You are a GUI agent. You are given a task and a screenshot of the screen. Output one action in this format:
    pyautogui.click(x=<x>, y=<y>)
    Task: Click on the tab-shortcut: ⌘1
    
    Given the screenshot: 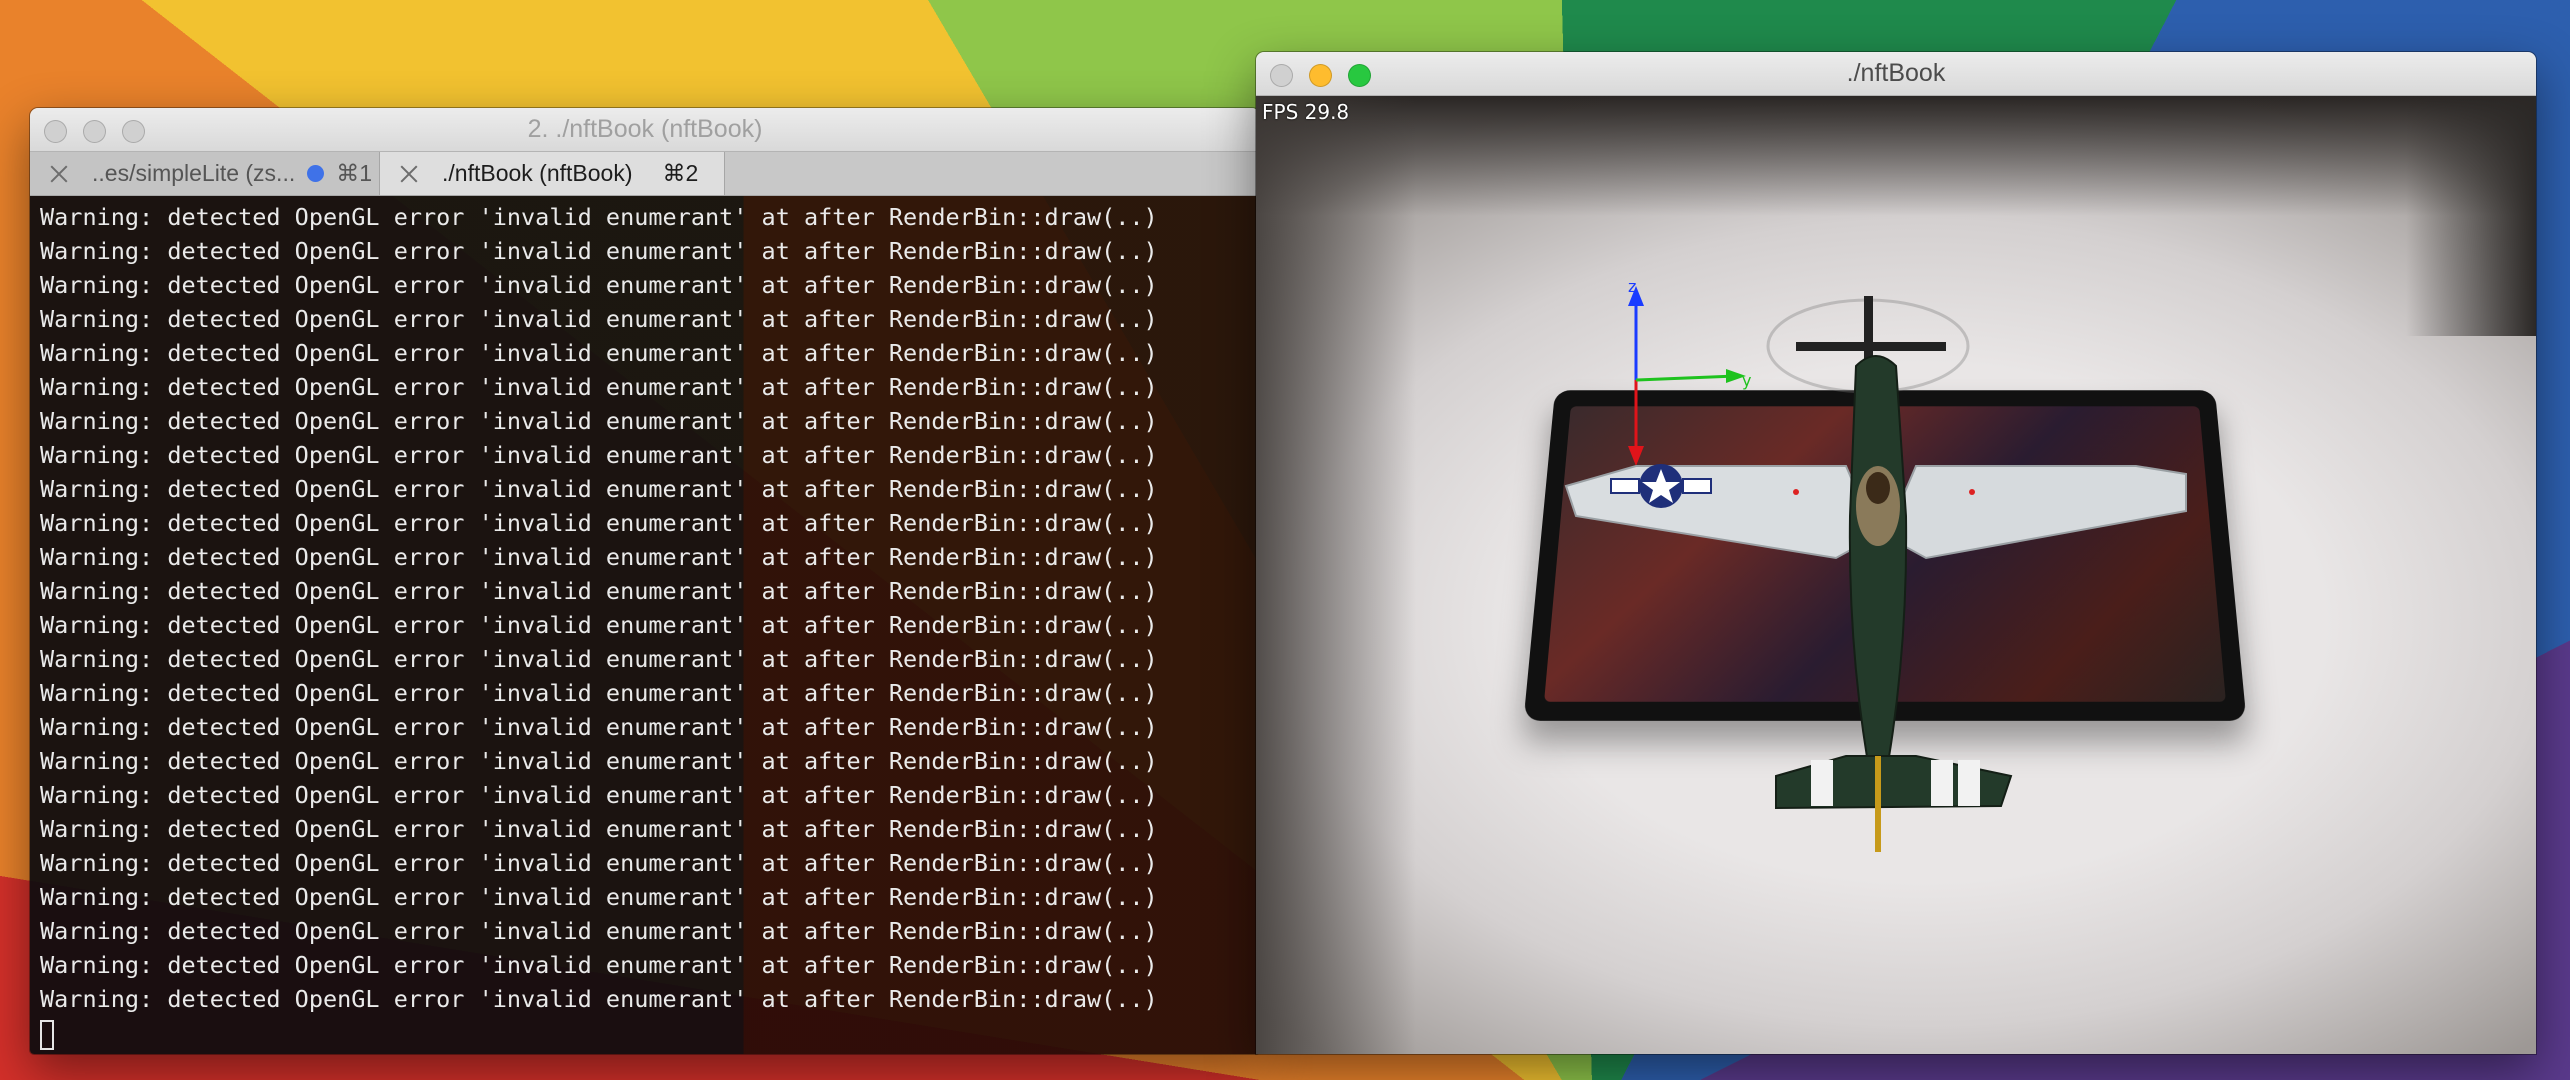 What is the action you would take?
    pyautogui.click(x=354, y=173)
    